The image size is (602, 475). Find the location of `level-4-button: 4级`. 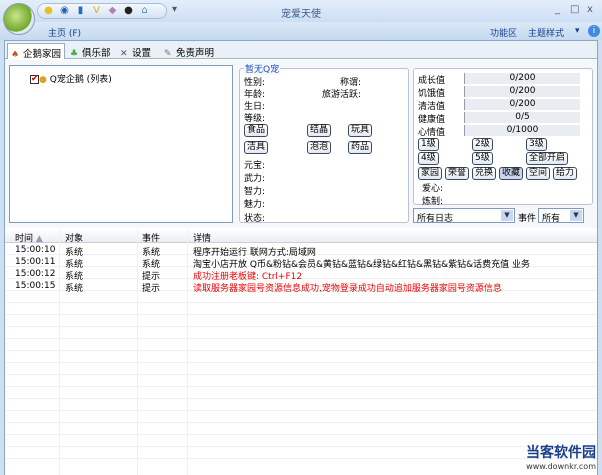

level-4-button: 4级 is located at coordinates (428, 158).